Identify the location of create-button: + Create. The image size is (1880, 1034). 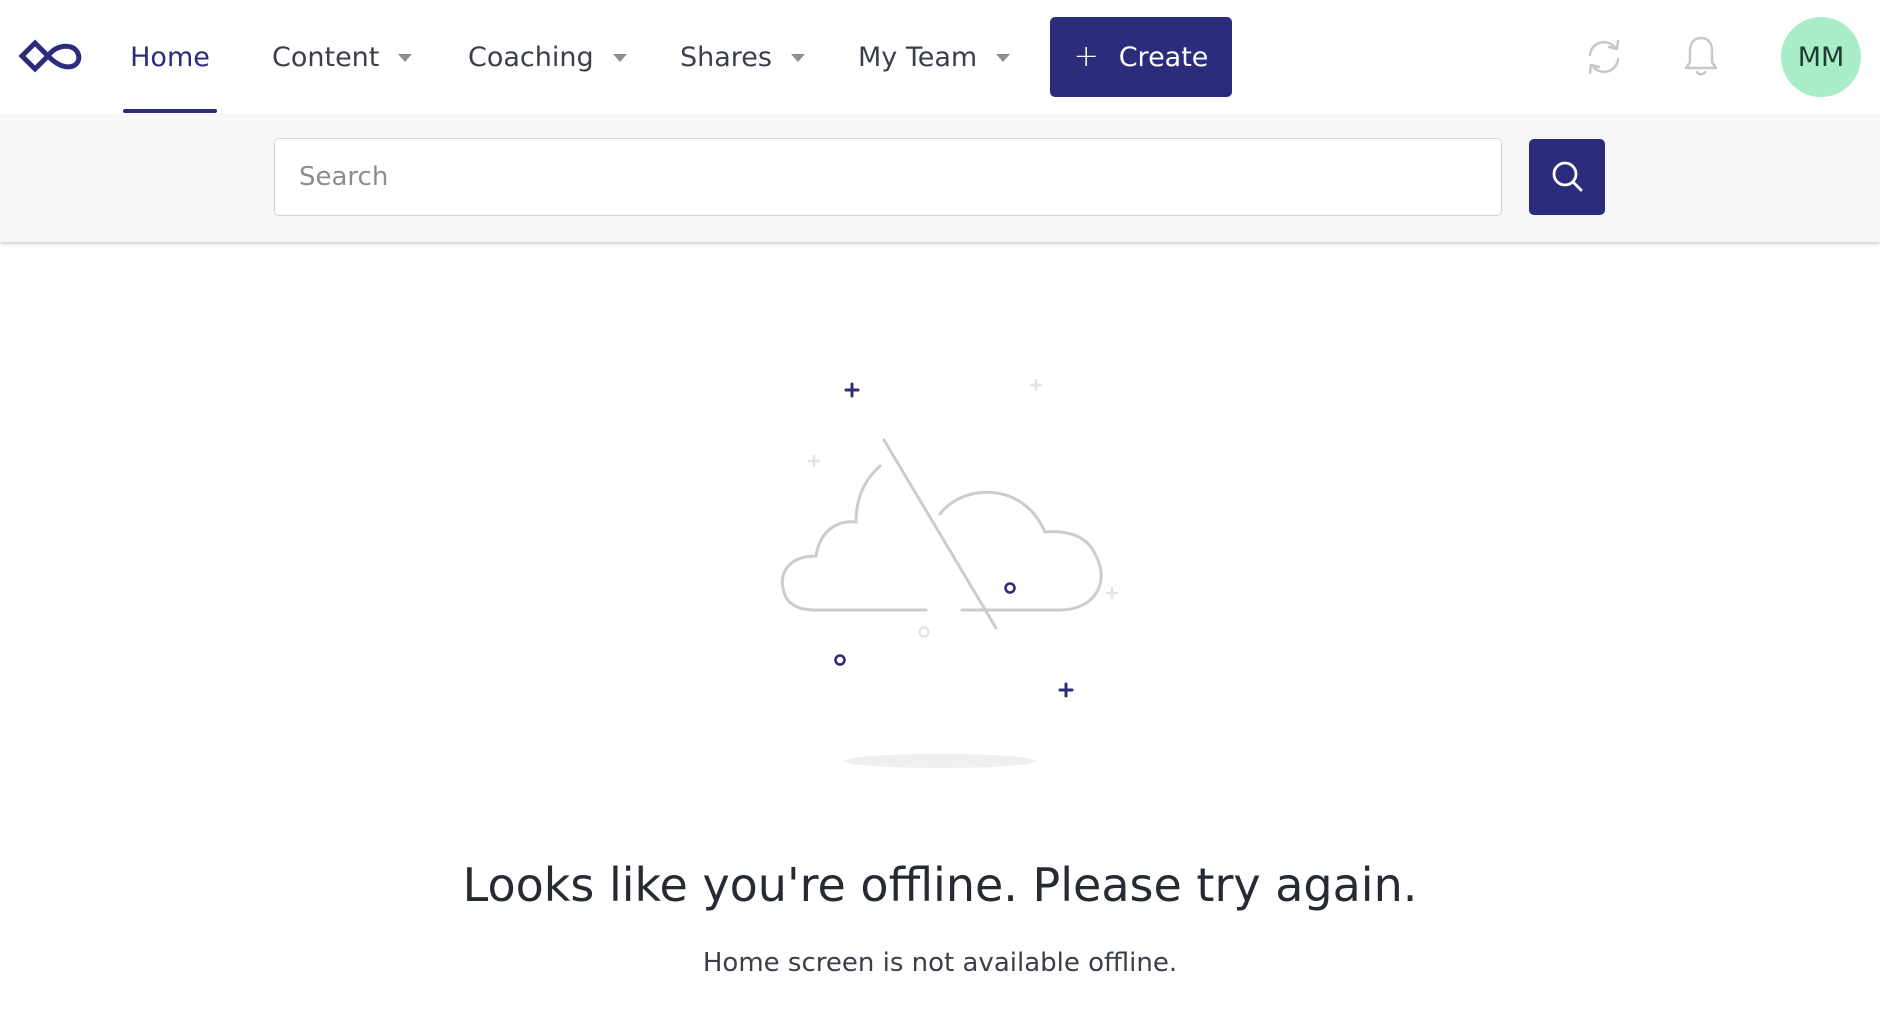
(1141, 57).